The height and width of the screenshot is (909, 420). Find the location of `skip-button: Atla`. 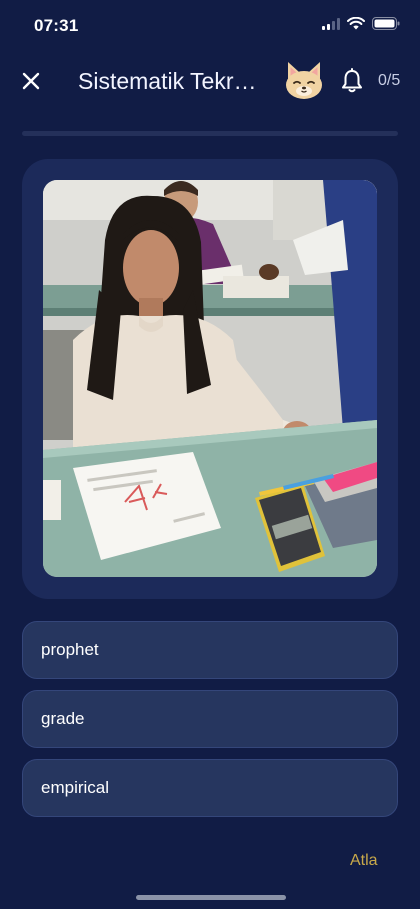

skip-button: Atla is located at coordinates (364, 861).